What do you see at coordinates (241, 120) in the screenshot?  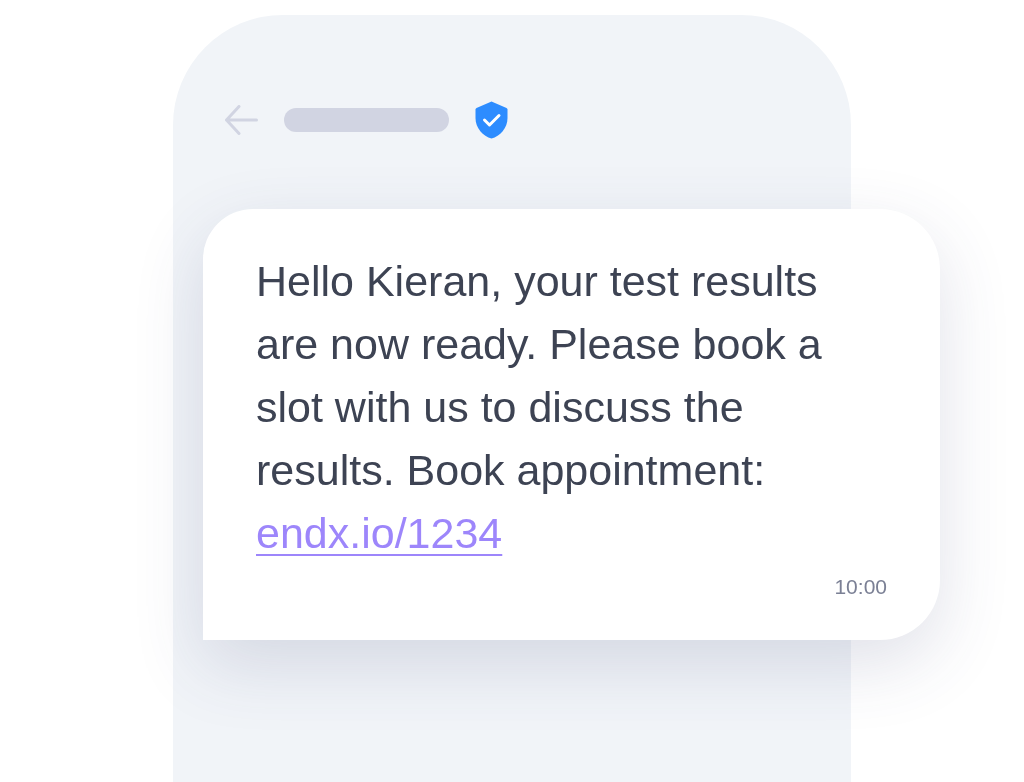 I see `back-arrow-icon` at bounding box center [241, 120].